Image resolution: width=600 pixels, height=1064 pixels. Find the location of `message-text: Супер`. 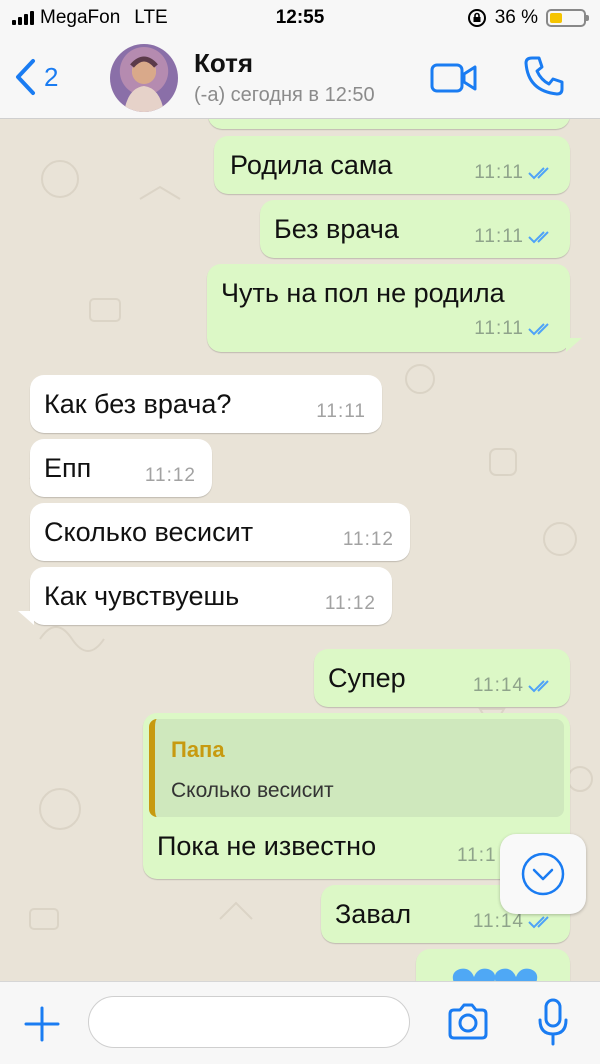

message-text: Супер is located at coordinates (367, 678).